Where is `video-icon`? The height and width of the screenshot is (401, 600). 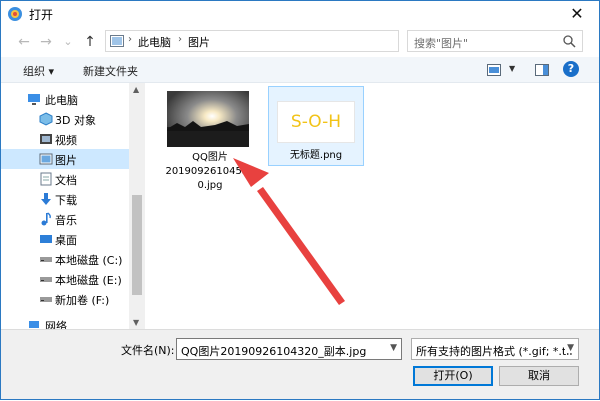
video-icon is located at coordinates (46, 139).